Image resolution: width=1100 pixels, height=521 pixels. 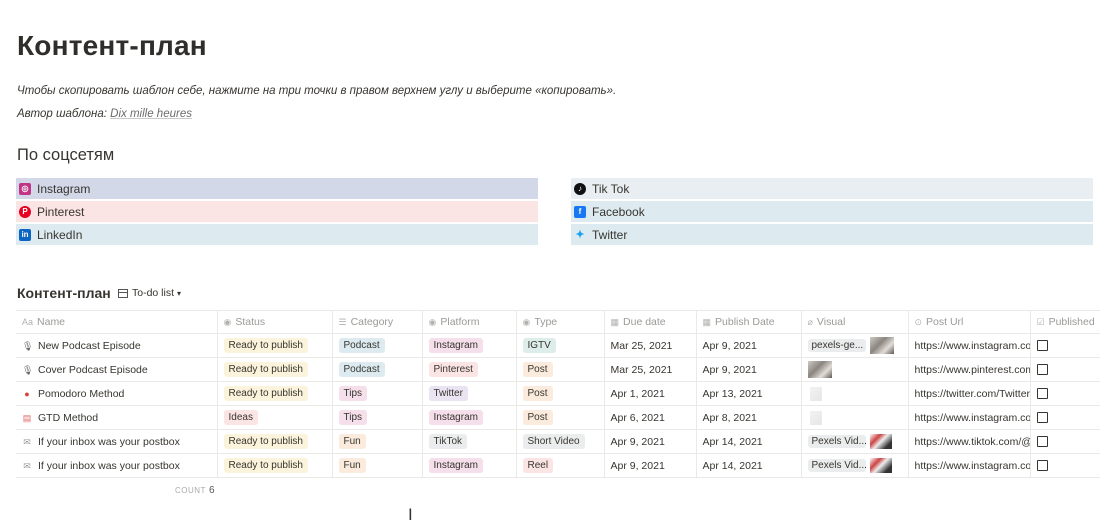 I want to click on due-date-cell: Apr 6, 2021, so click(x=650, y=417).